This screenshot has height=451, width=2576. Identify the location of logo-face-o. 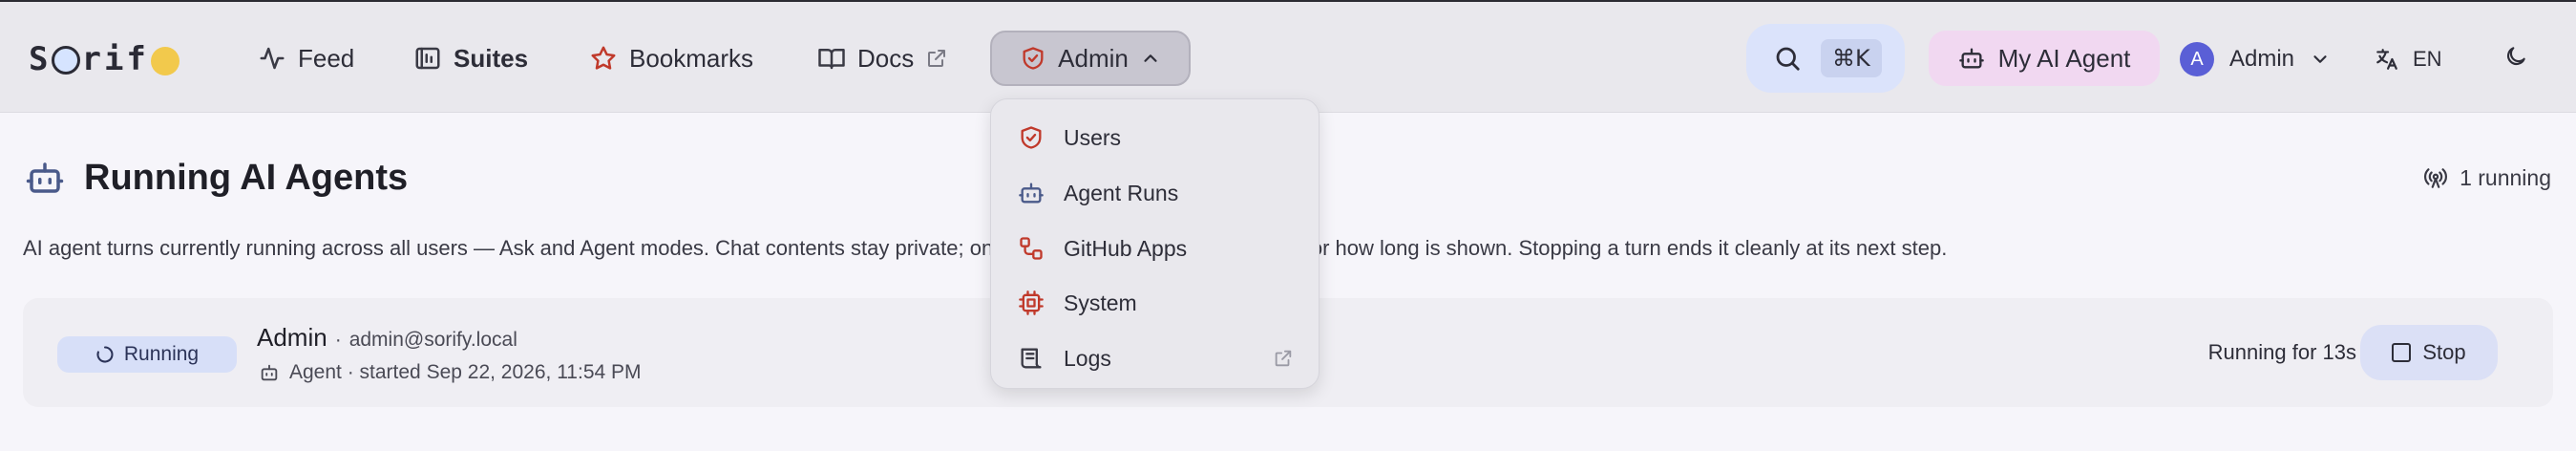
(66, 60).